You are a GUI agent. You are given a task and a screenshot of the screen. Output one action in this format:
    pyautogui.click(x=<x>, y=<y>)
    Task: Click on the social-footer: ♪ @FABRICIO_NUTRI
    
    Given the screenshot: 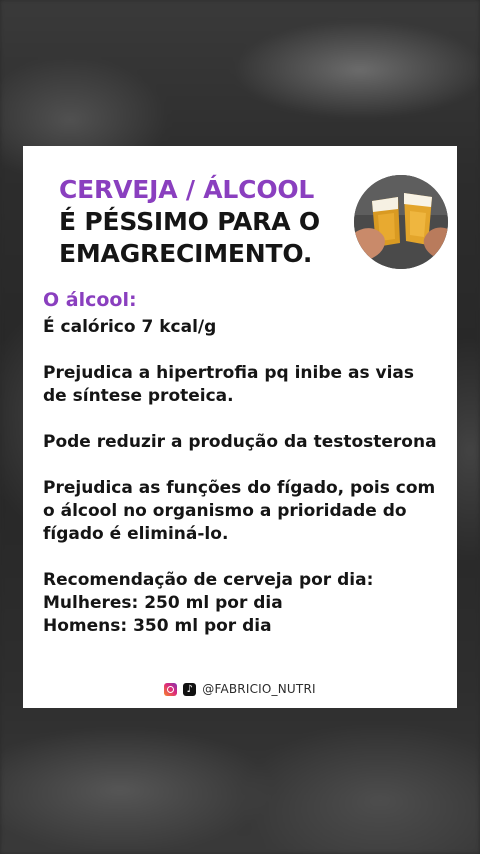 What is the action you would take?
    pyautogui.click(x=240, y=689)
    